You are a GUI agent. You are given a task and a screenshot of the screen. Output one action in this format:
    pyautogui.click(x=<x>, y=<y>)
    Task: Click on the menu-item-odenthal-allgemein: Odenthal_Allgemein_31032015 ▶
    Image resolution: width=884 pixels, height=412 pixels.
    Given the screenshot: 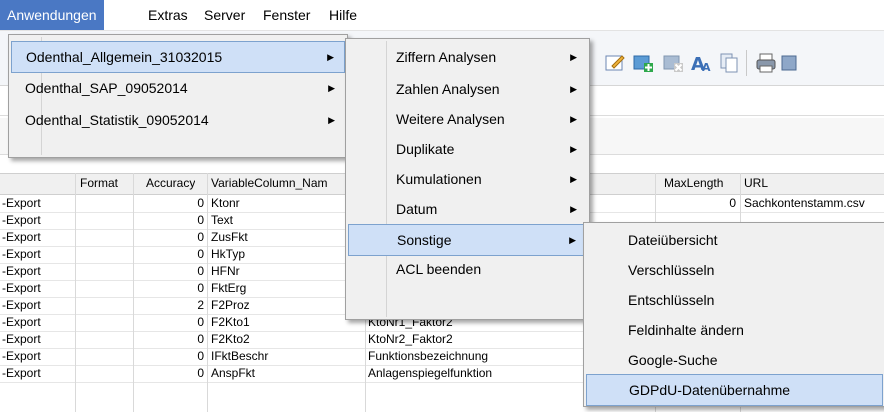 What is the action you would take?
    pyautogui.click(x=178, y=57)
    